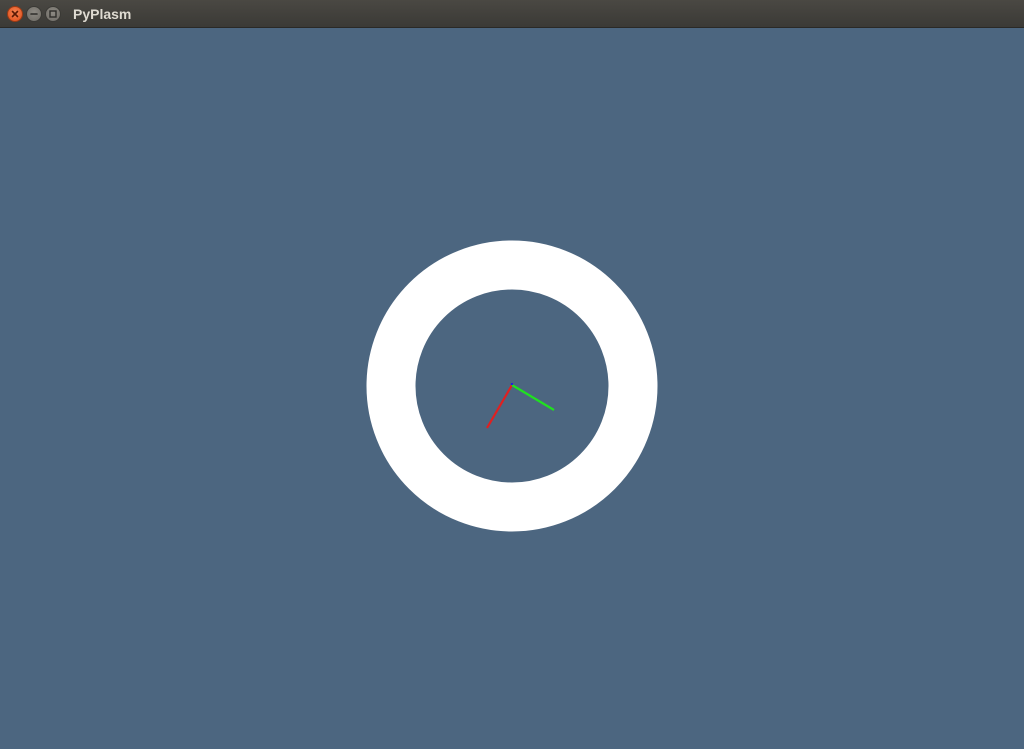  I want to click on close-button, so click(15, 14).